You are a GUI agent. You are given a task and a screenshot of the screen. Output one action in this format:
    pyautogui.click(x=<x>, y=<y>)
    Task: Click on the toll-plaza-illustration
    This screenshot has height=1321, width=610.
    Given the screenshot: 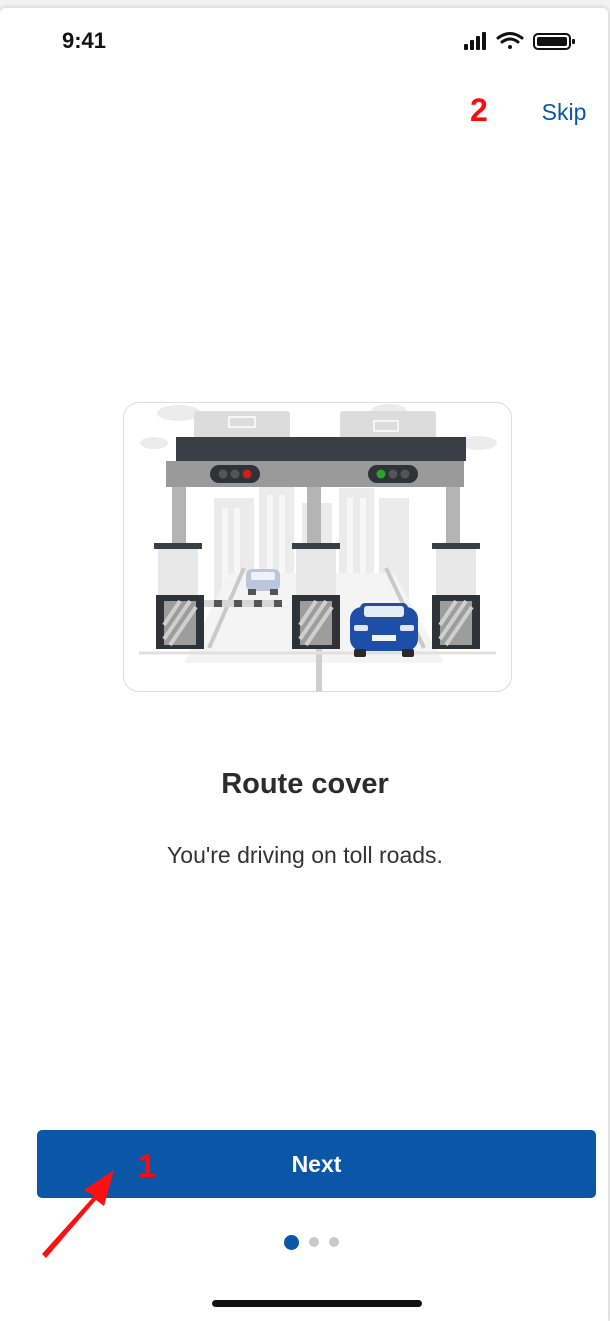 What is the action you would take?
    pyautogui.click(x=317, y=547)
    